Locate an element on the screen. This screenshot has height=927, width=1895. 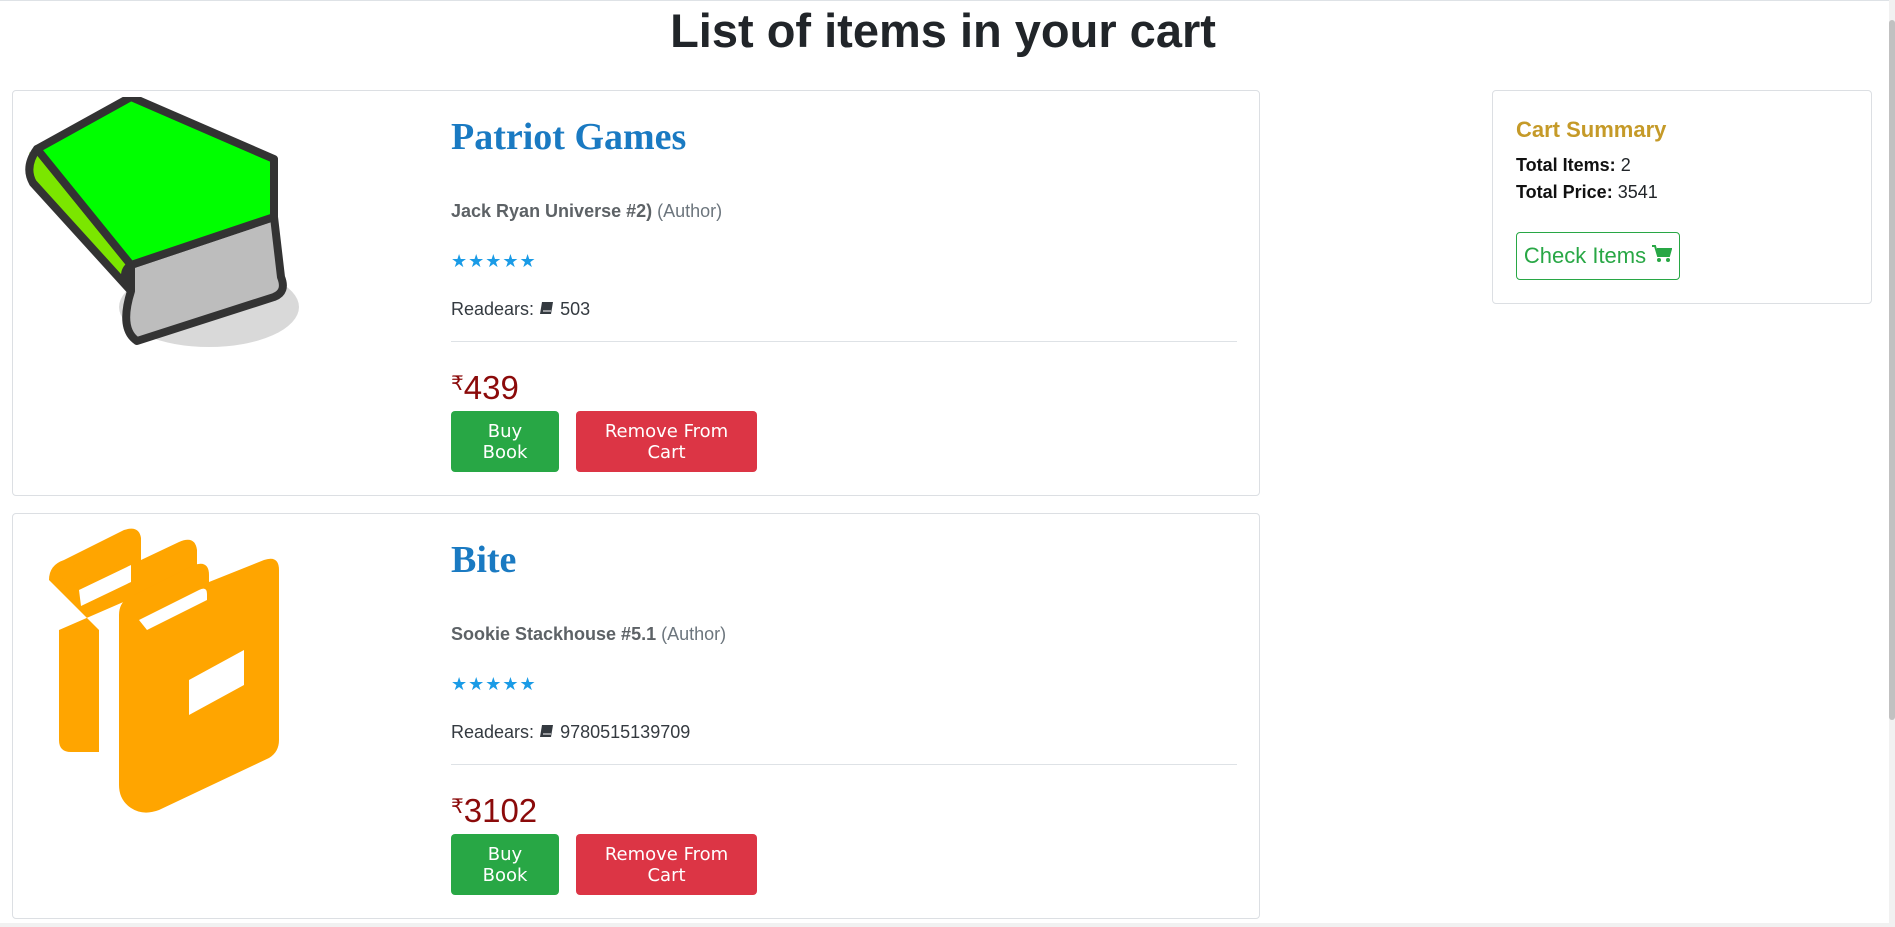
check-items-label: Check Items is located at coordinates (1585, 255).